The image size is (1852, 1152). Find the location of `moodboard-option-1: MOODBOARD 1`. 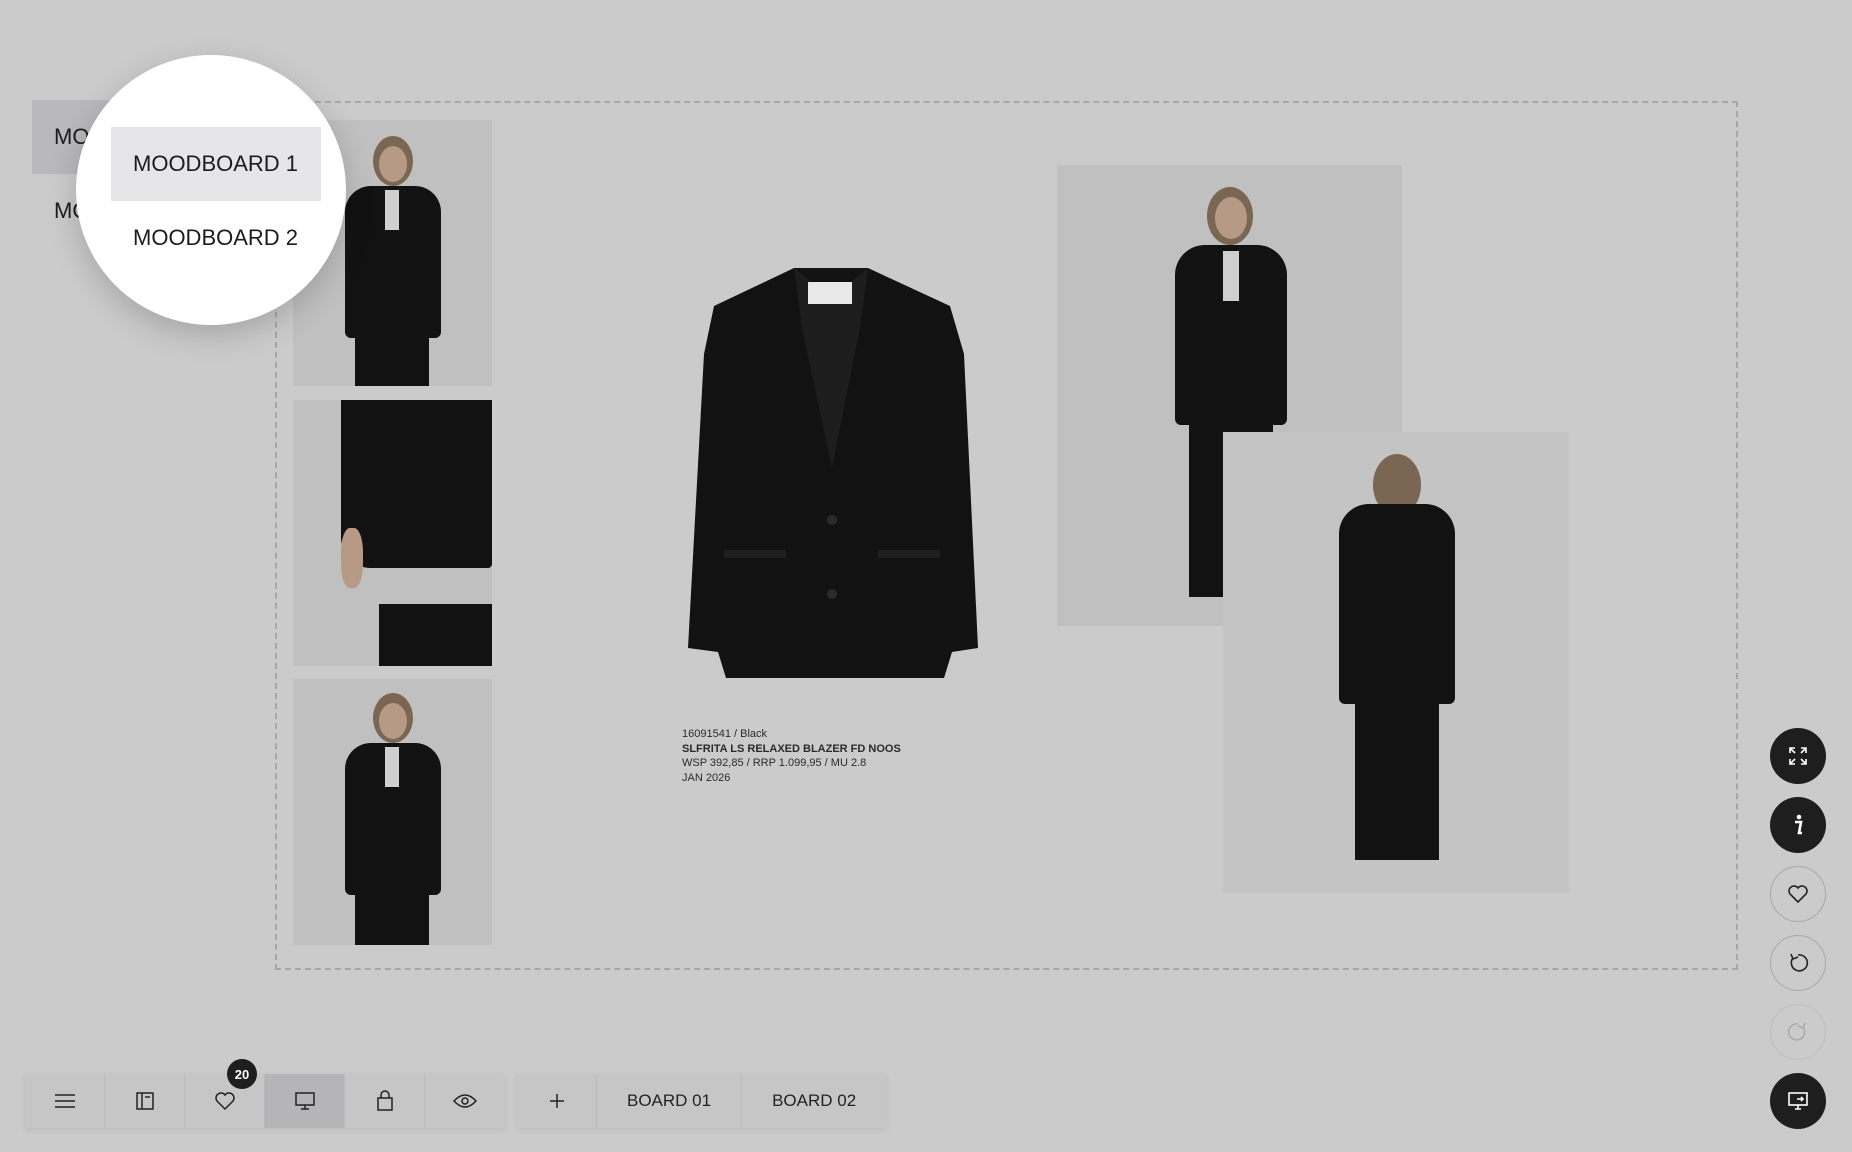

moodboard-option-1: MOODBOARD 1 is located at coordinates (216, 164).